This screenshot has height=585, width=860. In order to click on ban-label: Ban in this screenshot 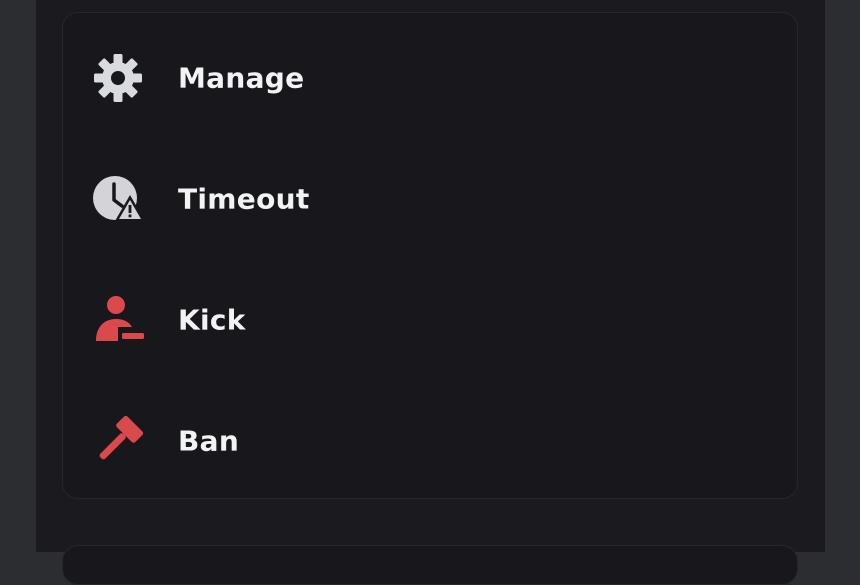, I will do `click(209, 441)`.